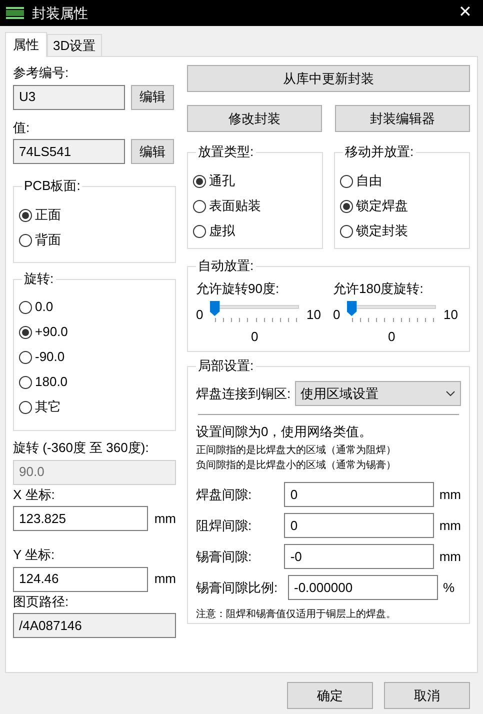 The height and width of the screenshot is (714, 483). Describe the element at coordinates (94, 625) in the screenshot. I see `input-field: /4A087146` at that location.